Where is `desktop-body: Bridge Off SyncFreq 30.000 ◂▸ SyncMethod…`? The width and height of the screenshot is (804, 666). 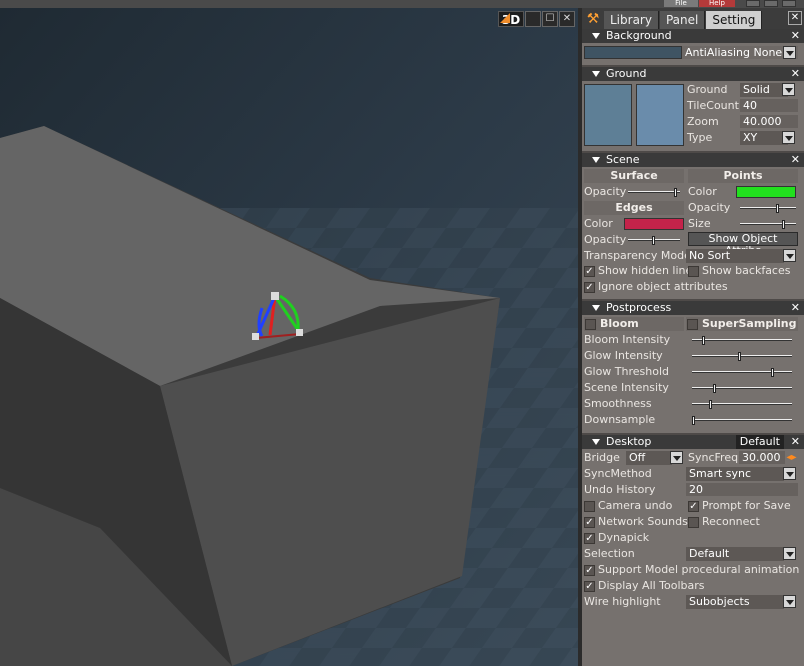 desktop-body: Bridge Off SyncFreq 30.000 ◂▸ SyncMethod… is located at coordinates (693, 539).